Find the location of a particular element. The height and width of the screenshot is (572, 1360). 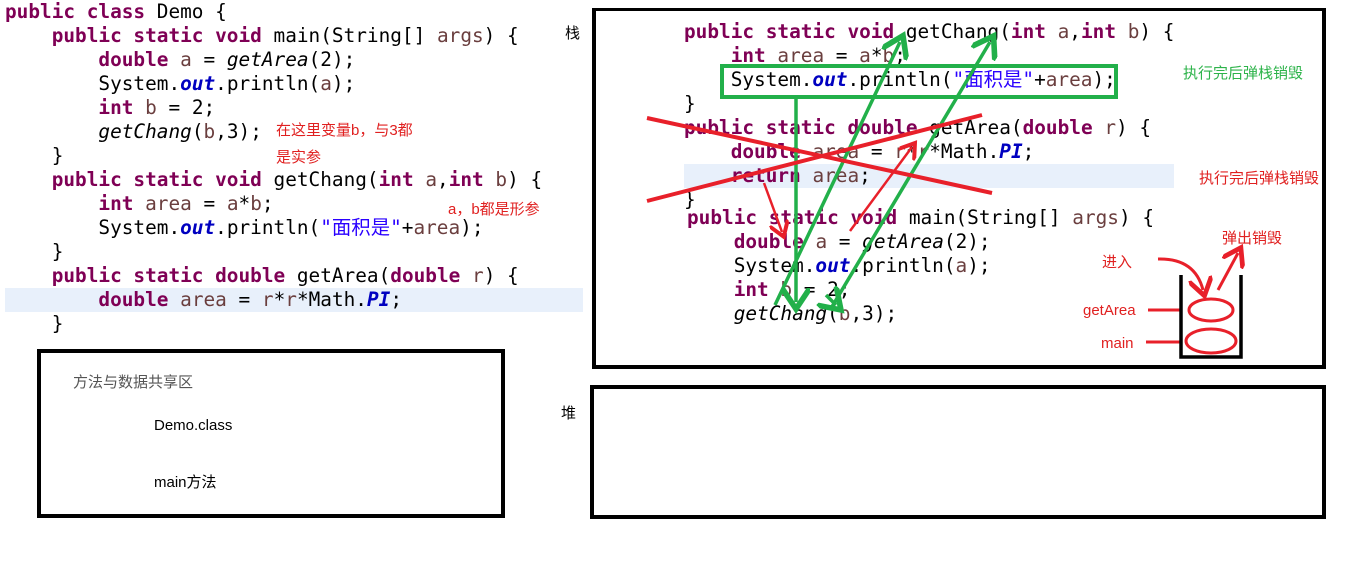

return-arrow is located at coordinates (772, 207).